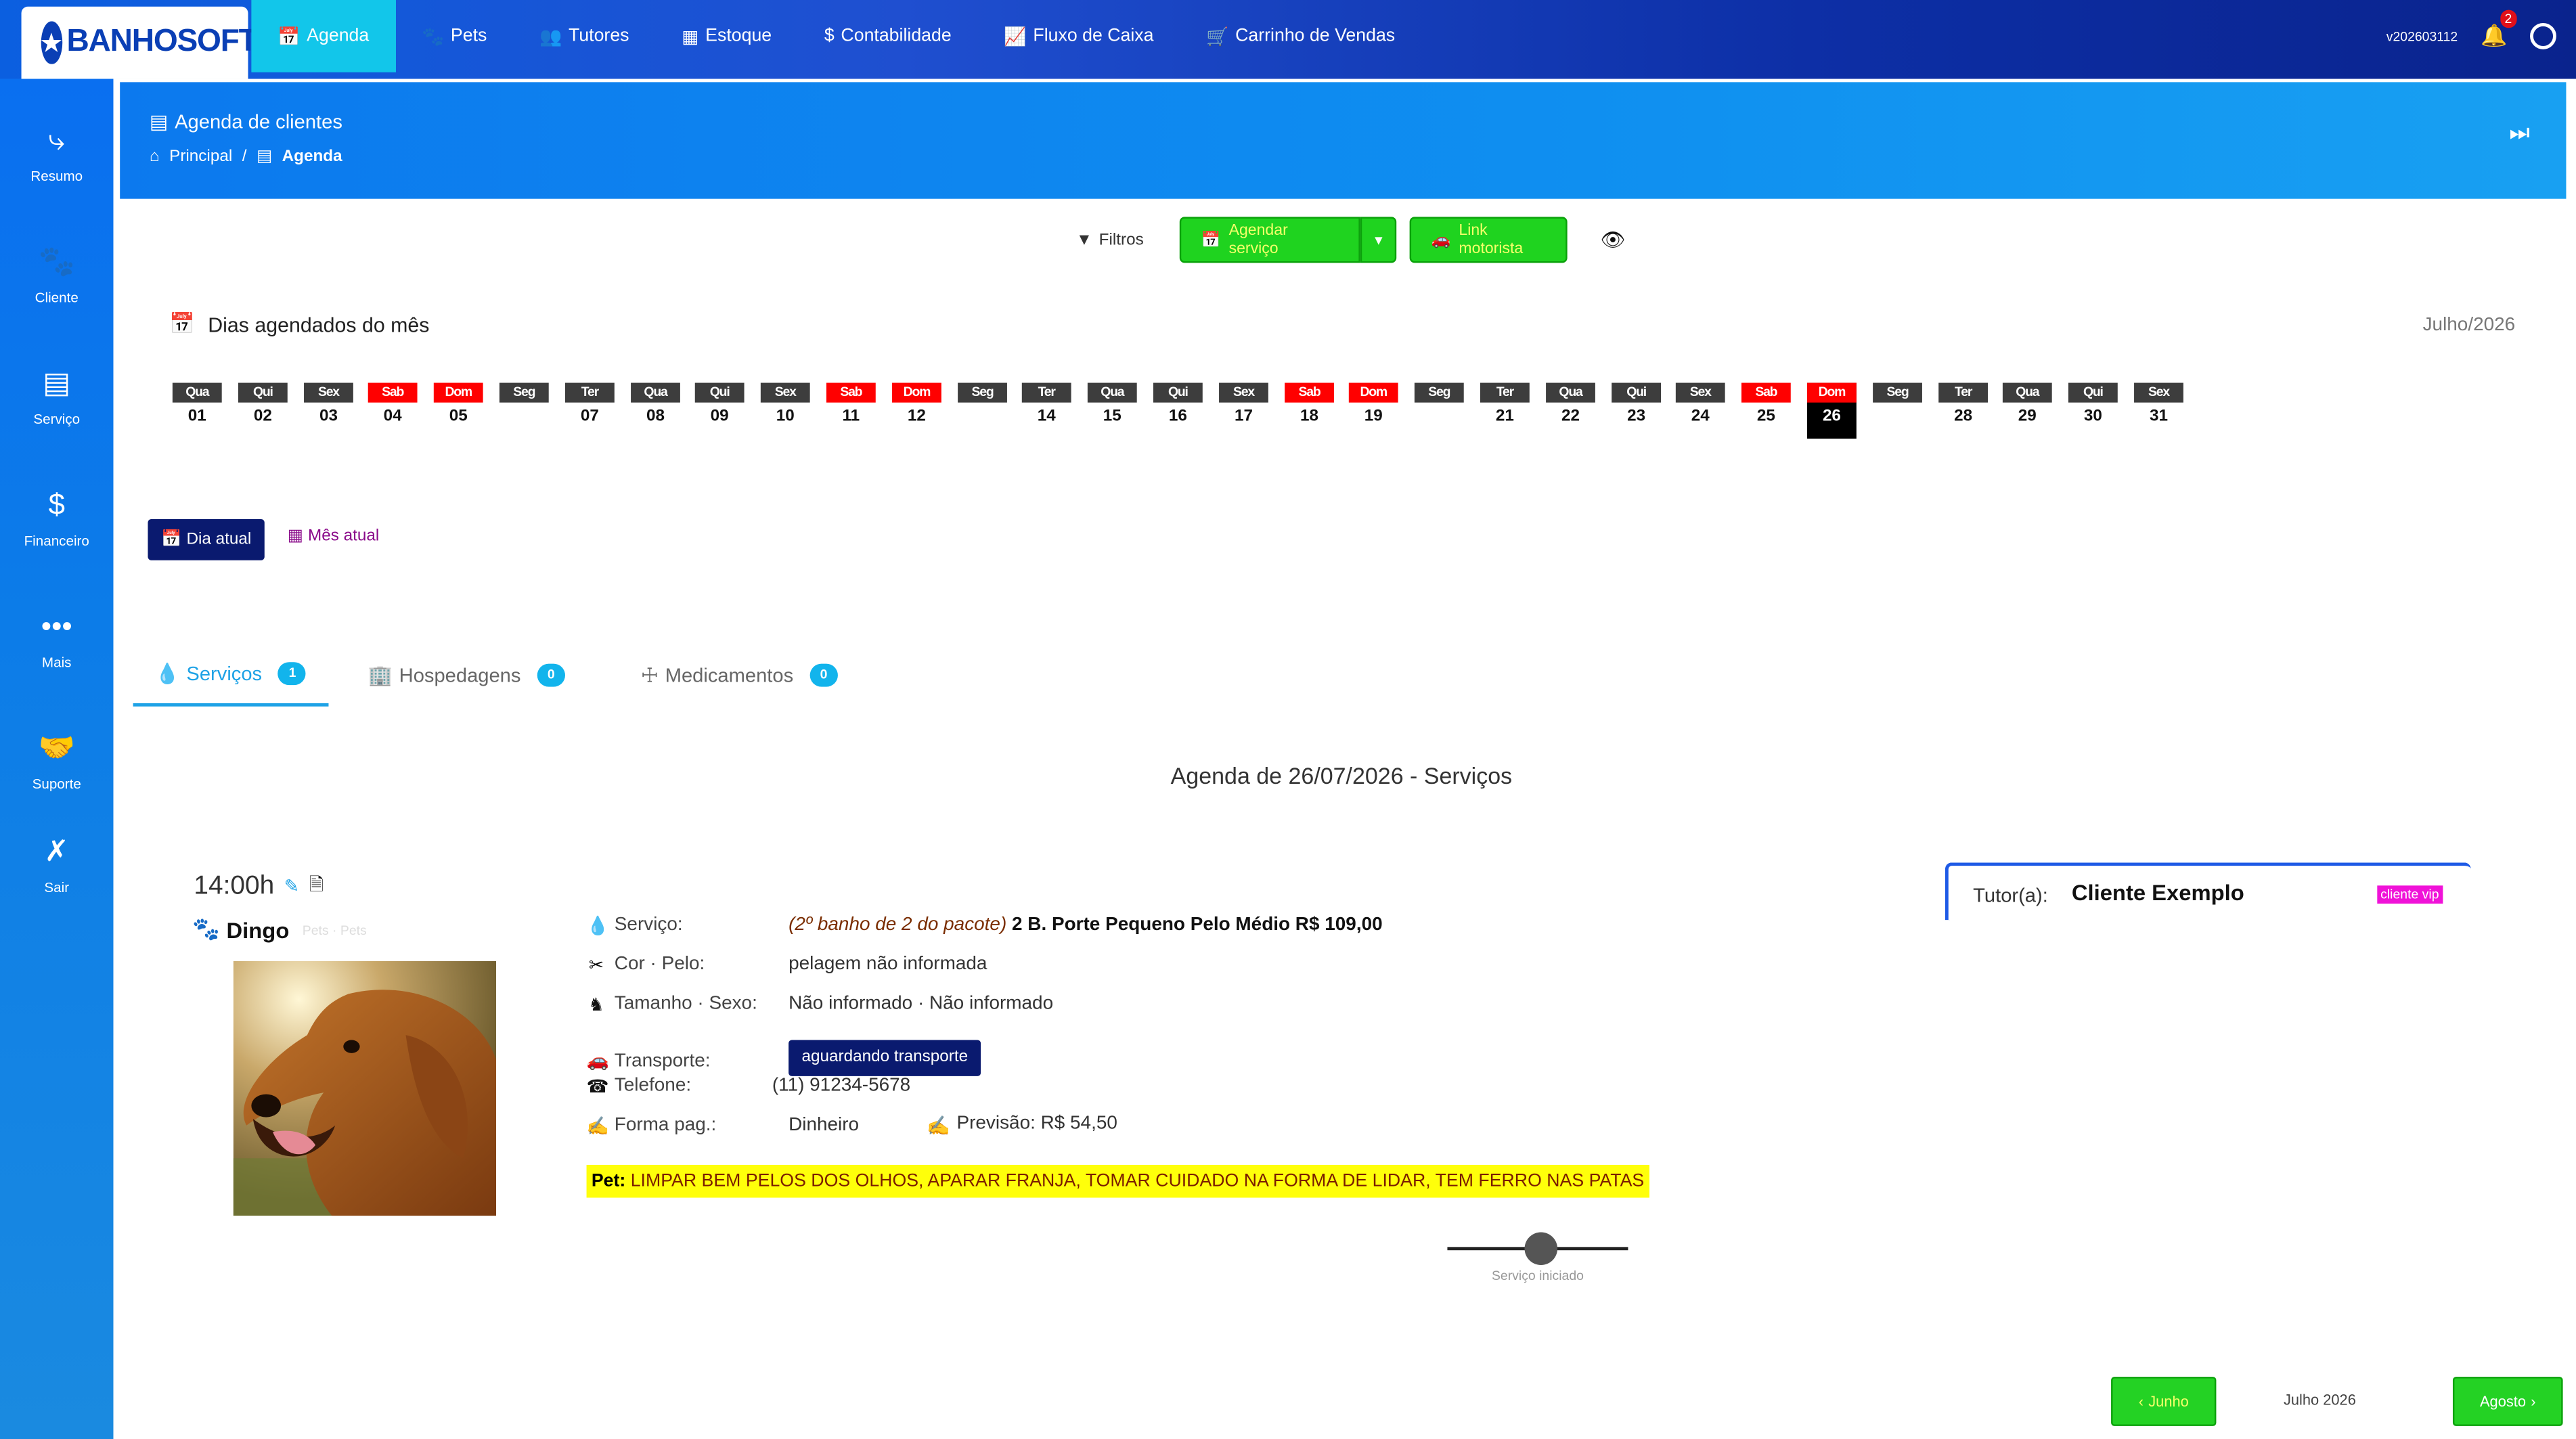 This screenshot has width=2576, height=1439. I want to click on calendar-day: Sex 31, so click(2158, 405).